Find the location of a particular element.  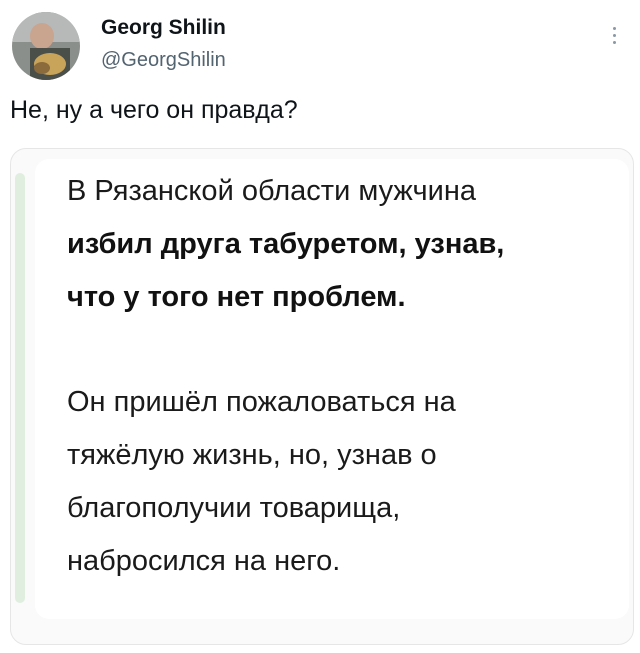

author-display-name: Georg Shilin is located at coordinates (163, 28).